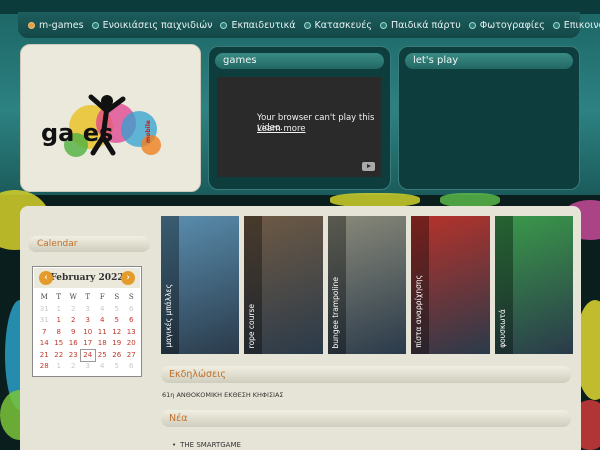 The height and width of the screenshot is (450, 600). I want to click on nav-item-kids-parties: Παιδικά πάρτυ, so click(420, 25).